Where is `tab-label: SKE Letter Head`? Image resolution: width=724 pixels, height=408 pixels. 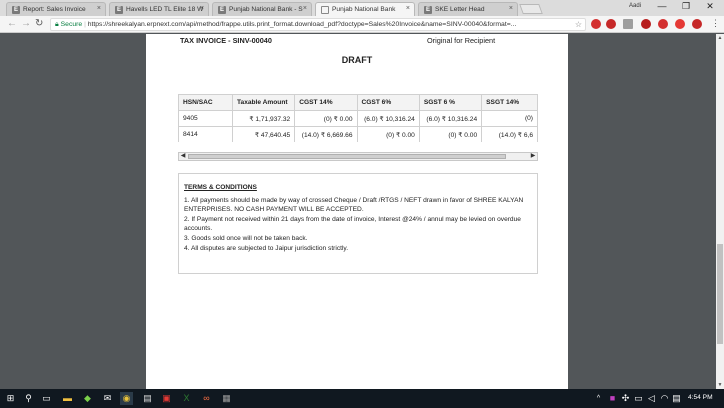
tab-label: SKE Letter Head is located at coordinates (460, 9).